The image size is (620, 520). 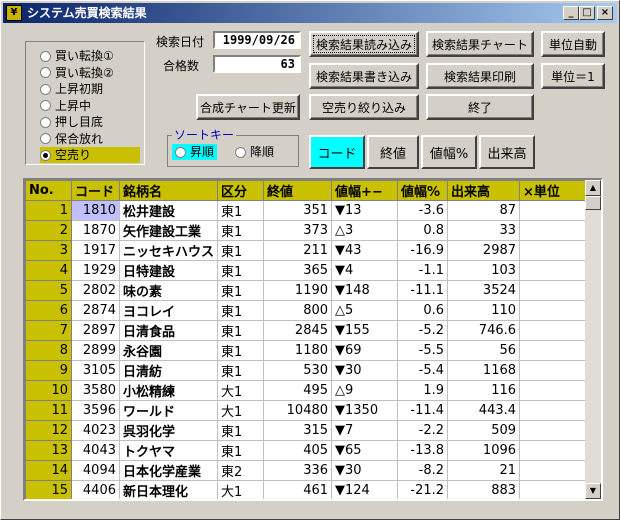 What do you see at coordinates (365, 230) in the screenshot?
I see `table-cell: △3` at bounding box center [365, 230].